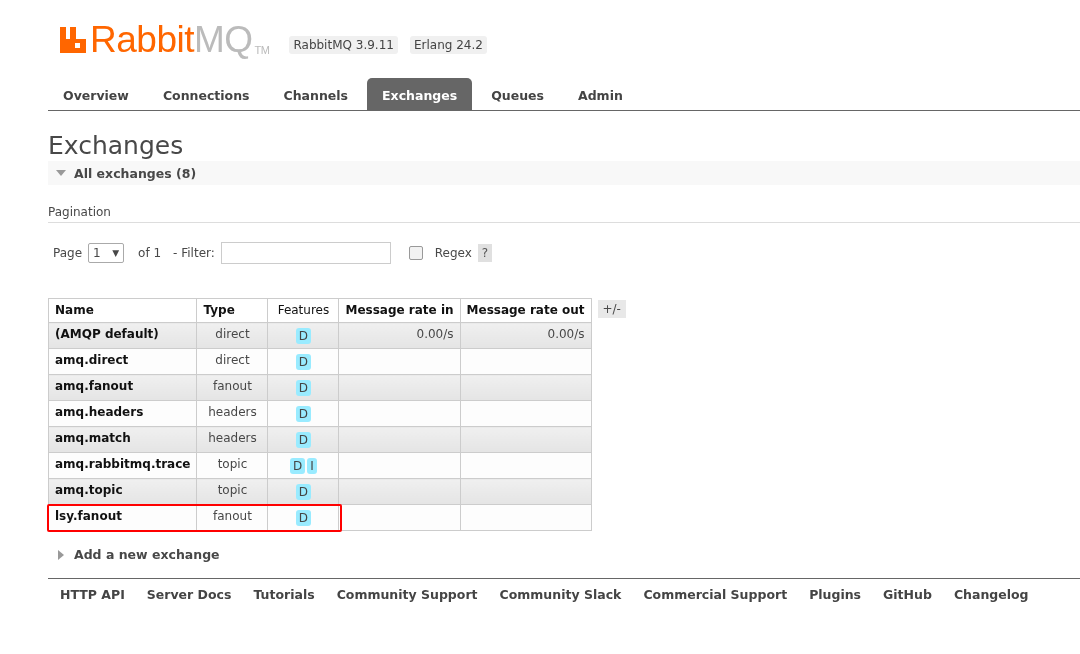 The width and height of the screenshot is (1080, 654). I want to click on nav-tab: Connections, so click(206, 94).